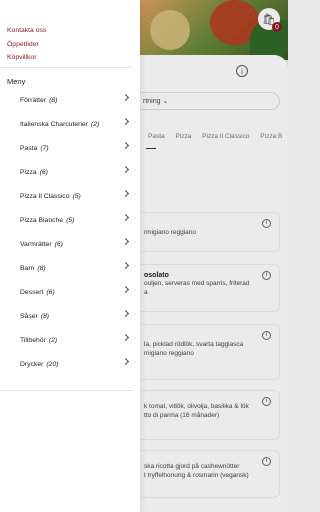  I want to click on category-label: Dessert, so click(32, 292).